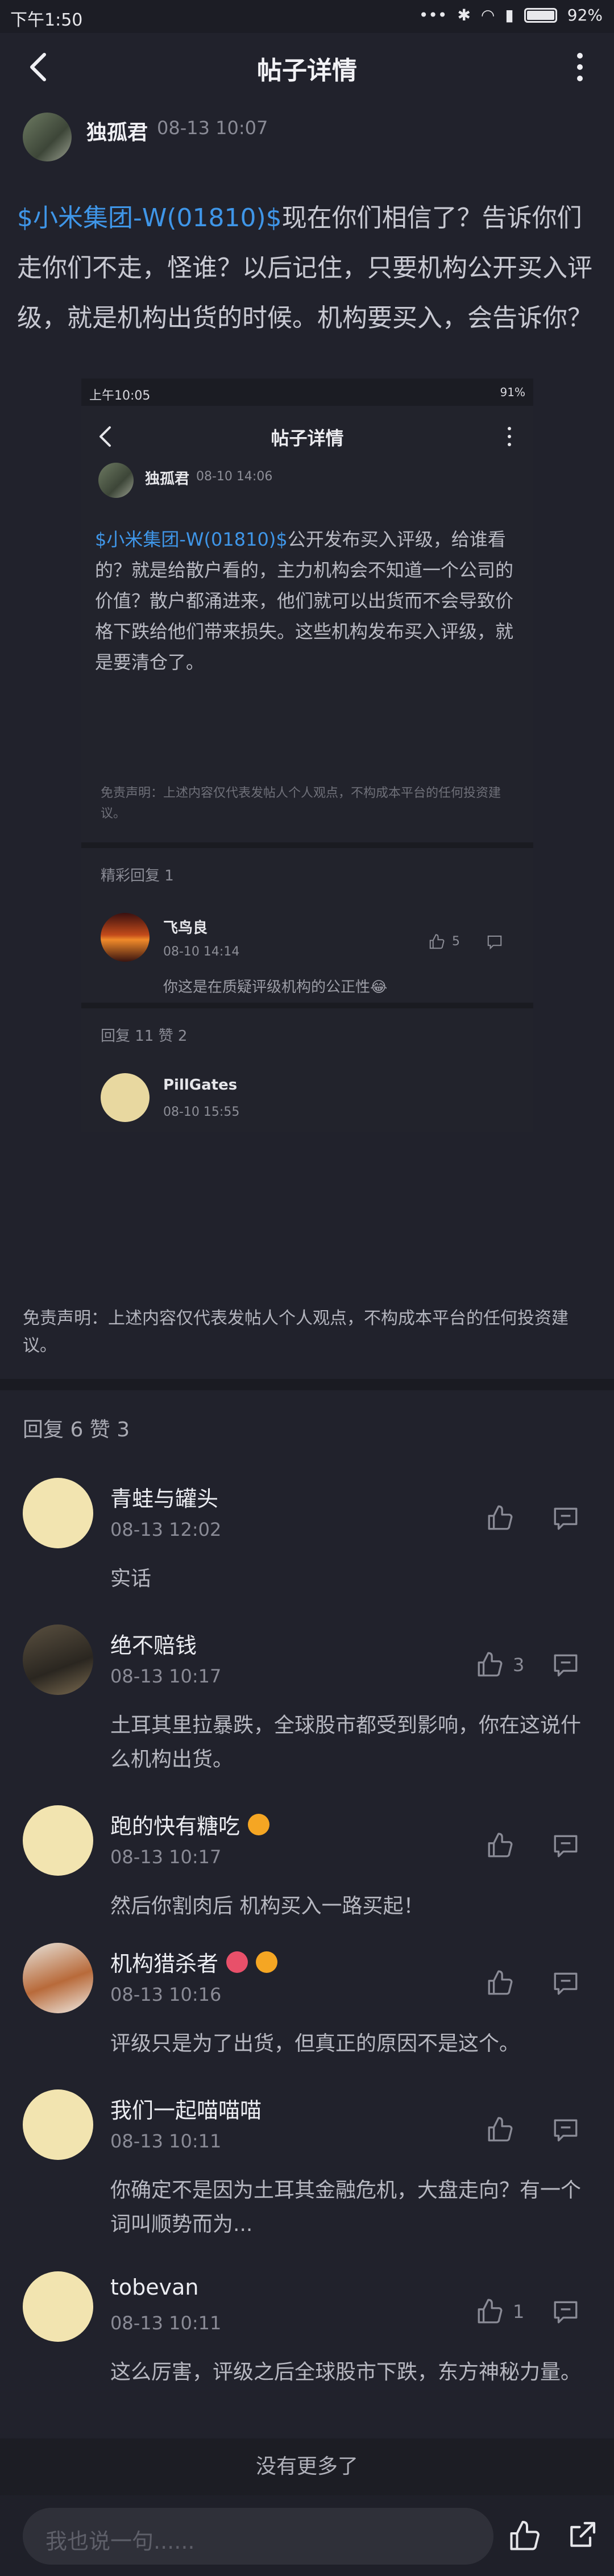 Image resolution: width=614 pixels, height=2576 pixels. Describe the element at coordinates (144, 1037) in the screenshot. I see `embedded-stats: 回复 11 赞 2` at that location.